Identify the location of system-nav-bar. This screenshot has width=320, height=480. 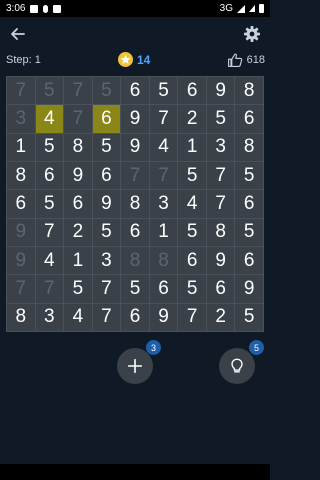
(135, 472).